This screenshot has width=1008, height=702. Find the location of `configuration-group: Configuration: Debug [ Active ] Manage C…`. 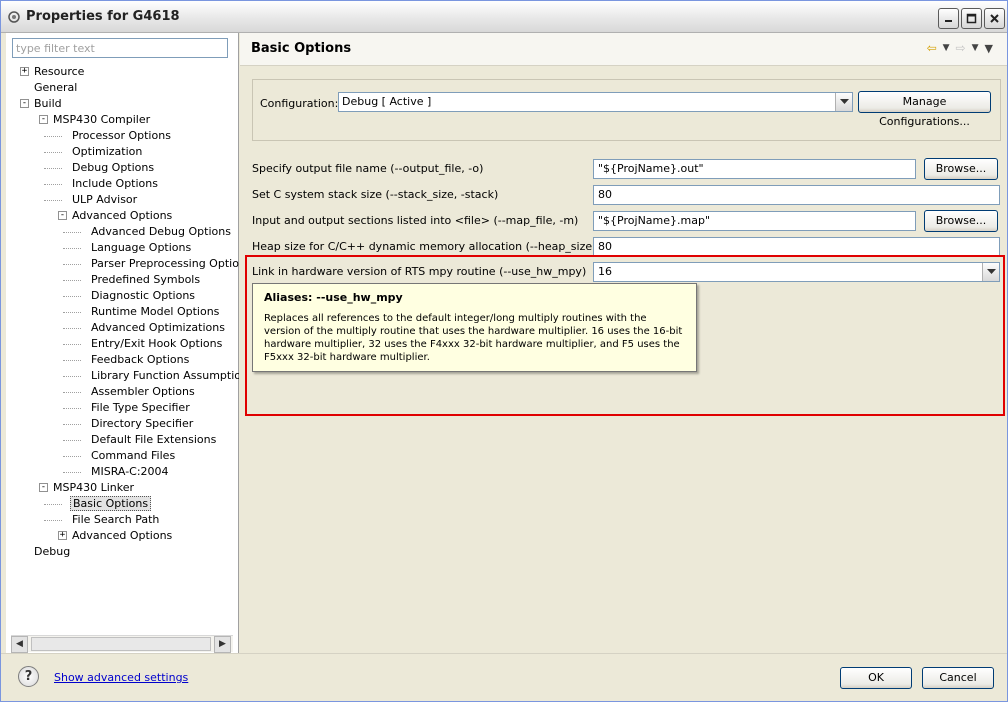

configuration-group: Configuration: Debug [ Active ] Manage C… is located at coordinates (626, 110).